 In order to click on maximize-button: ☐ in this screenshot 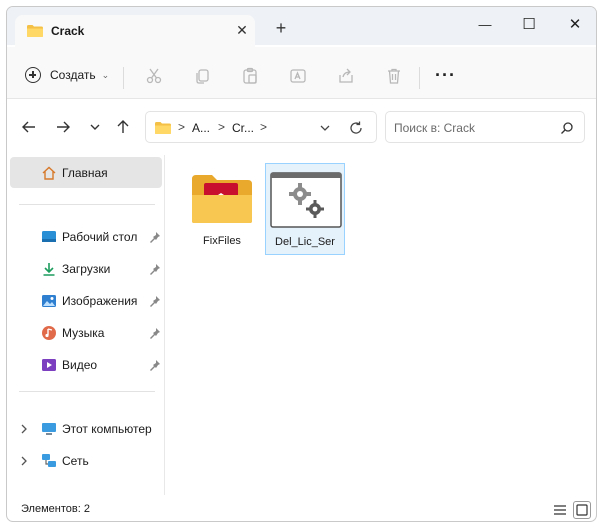, I will do `click(529, 25)`.